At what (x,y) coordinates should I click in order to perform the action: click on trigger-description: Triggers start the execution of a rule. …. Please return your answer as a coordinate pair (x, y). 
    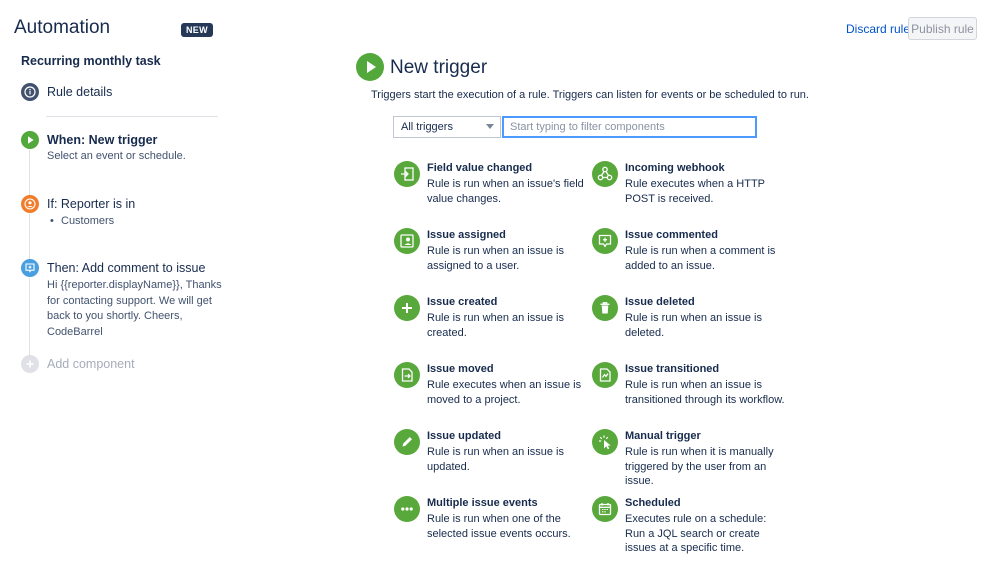
    Looking at the image, I should click on (590, 95).